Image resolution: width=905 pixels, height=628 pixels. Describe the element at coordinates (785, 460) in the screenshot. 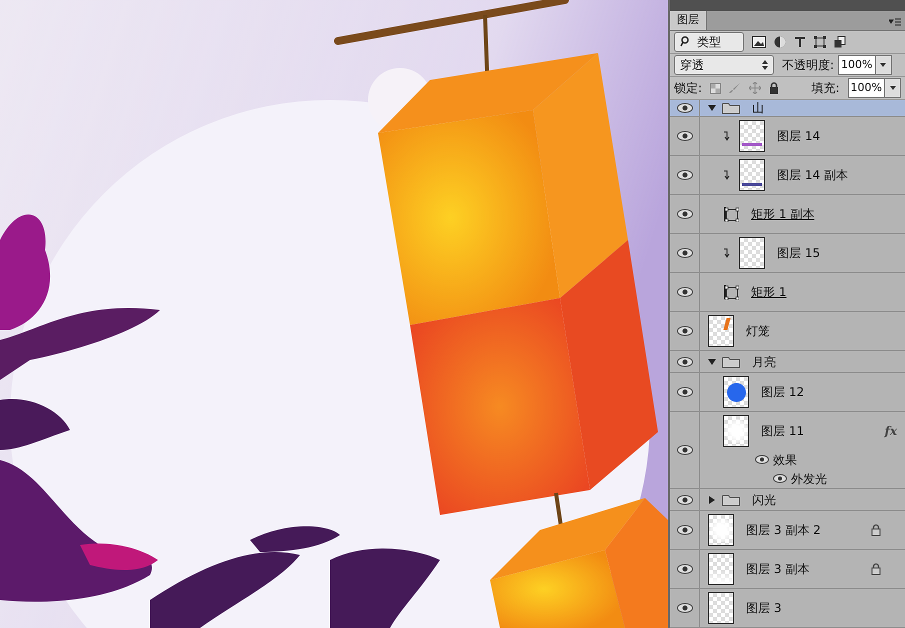

I see `effect-name: 效果` at that location.